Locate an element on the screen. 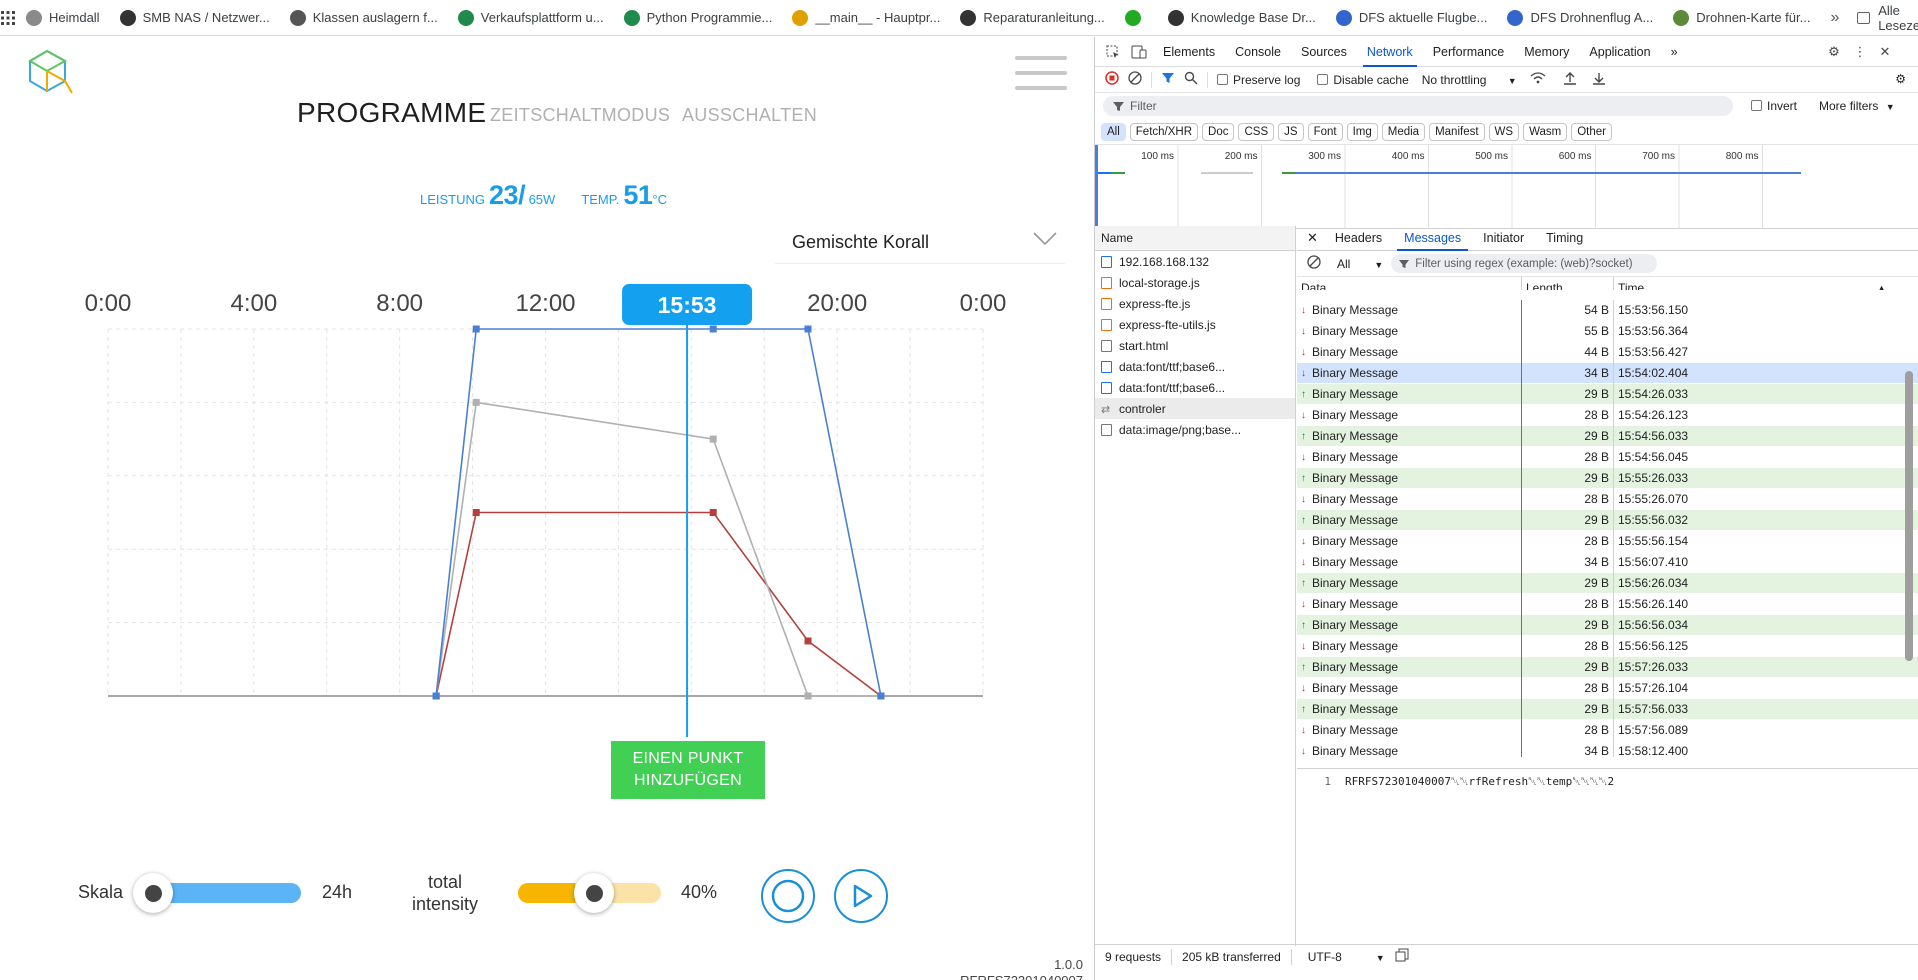 This screenshot has height=980, width=1918. panel-tab-console: Console is located at coordinates (1258, 52).